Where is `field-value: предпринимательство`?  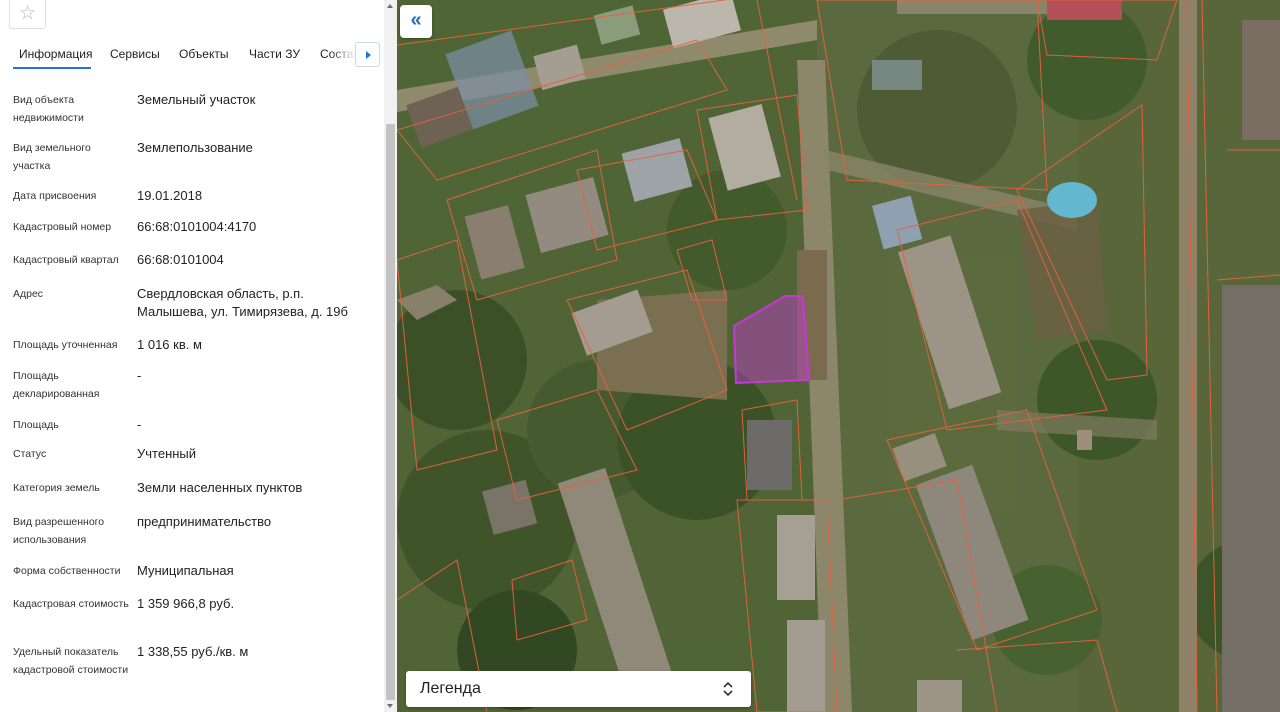 field-value: предпринимательство is located at coordinates (204, 521).